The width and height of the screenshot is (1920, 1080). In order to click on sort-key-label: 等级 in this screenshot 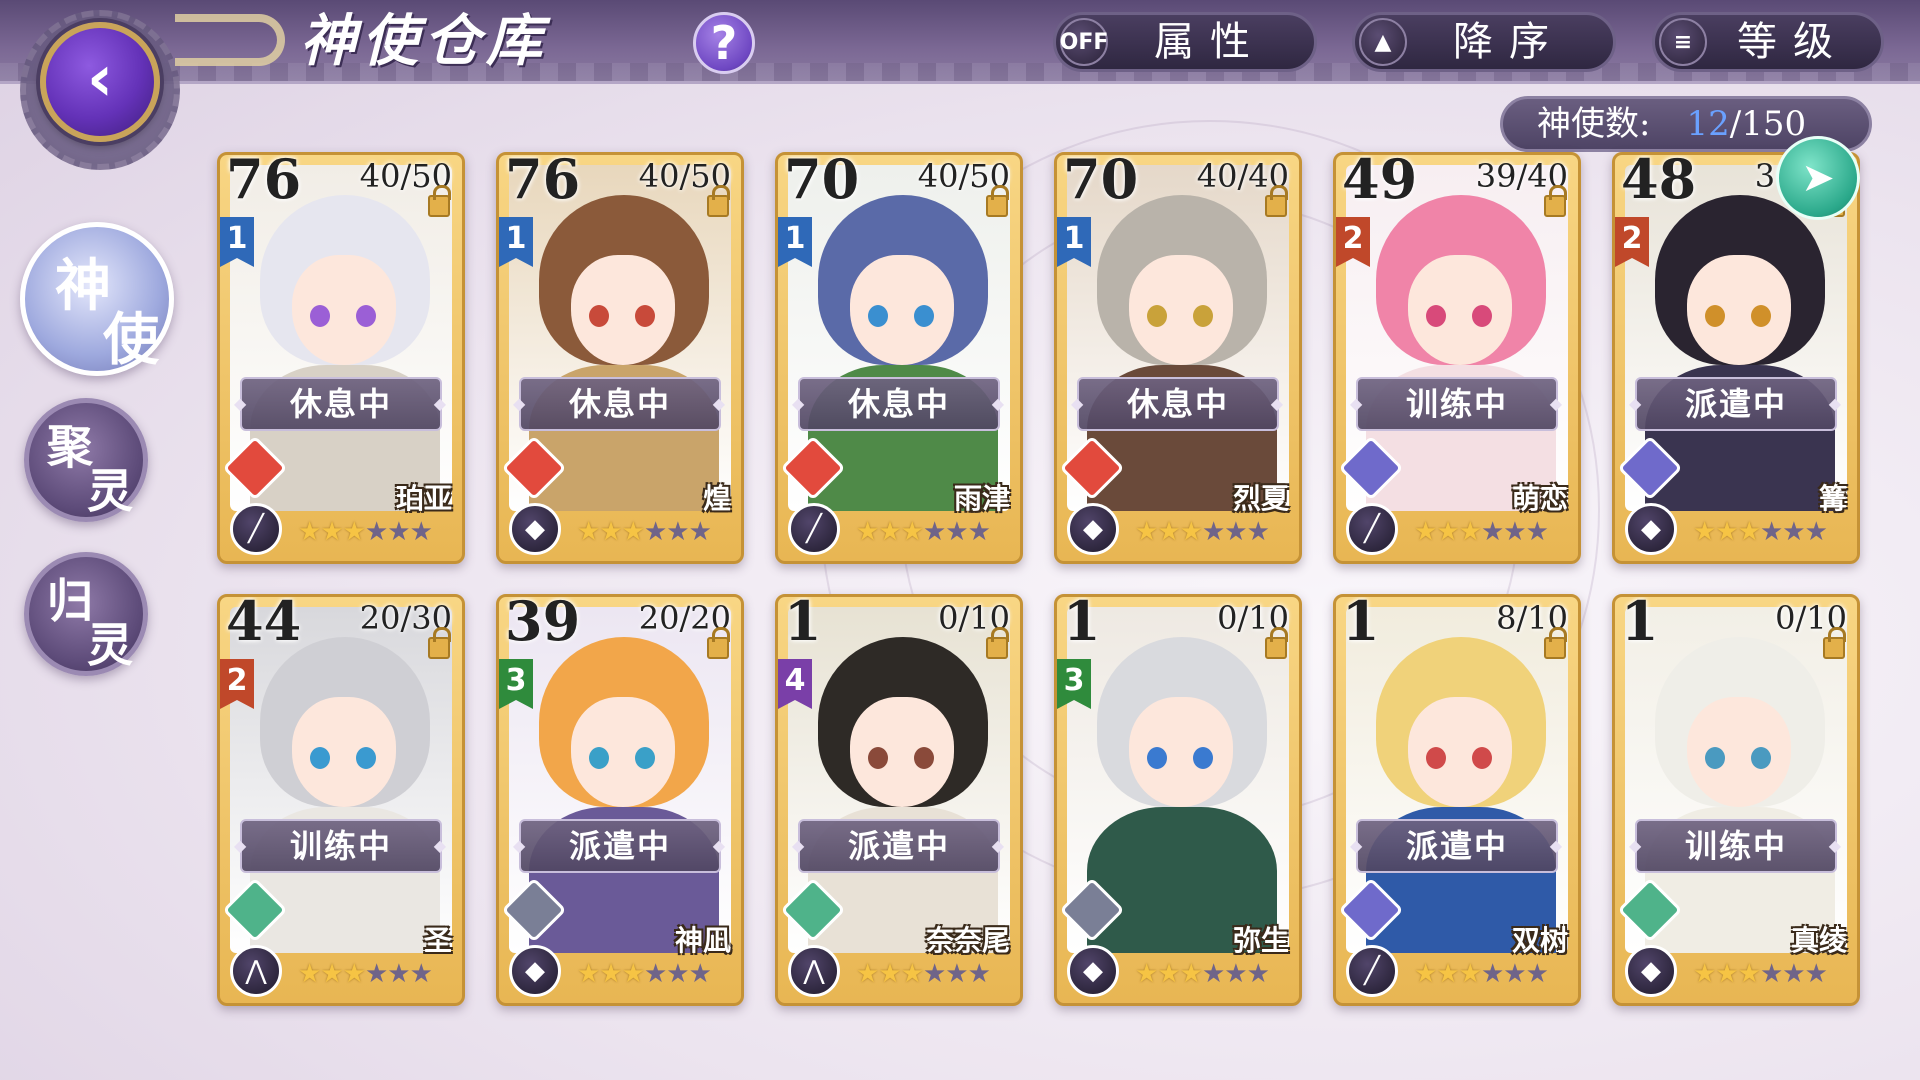, I will do `click(1793, 42)`.